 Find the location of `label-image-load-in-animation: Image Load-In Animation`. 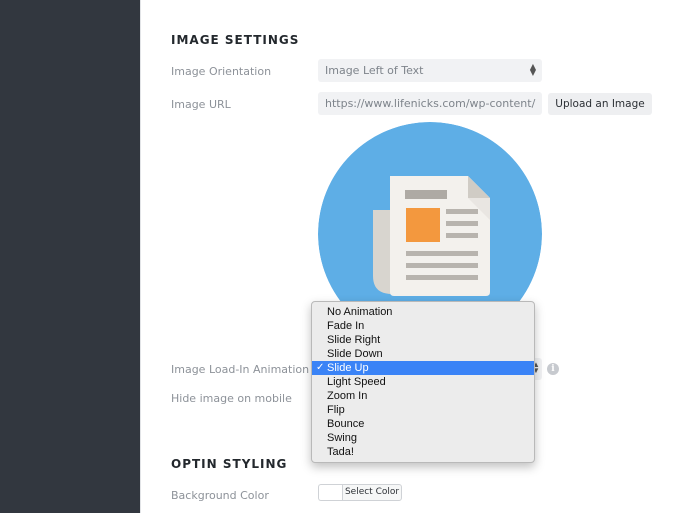

label-image-load-in-animation: Image Load-In Animation is located at coordinates (240, 369).